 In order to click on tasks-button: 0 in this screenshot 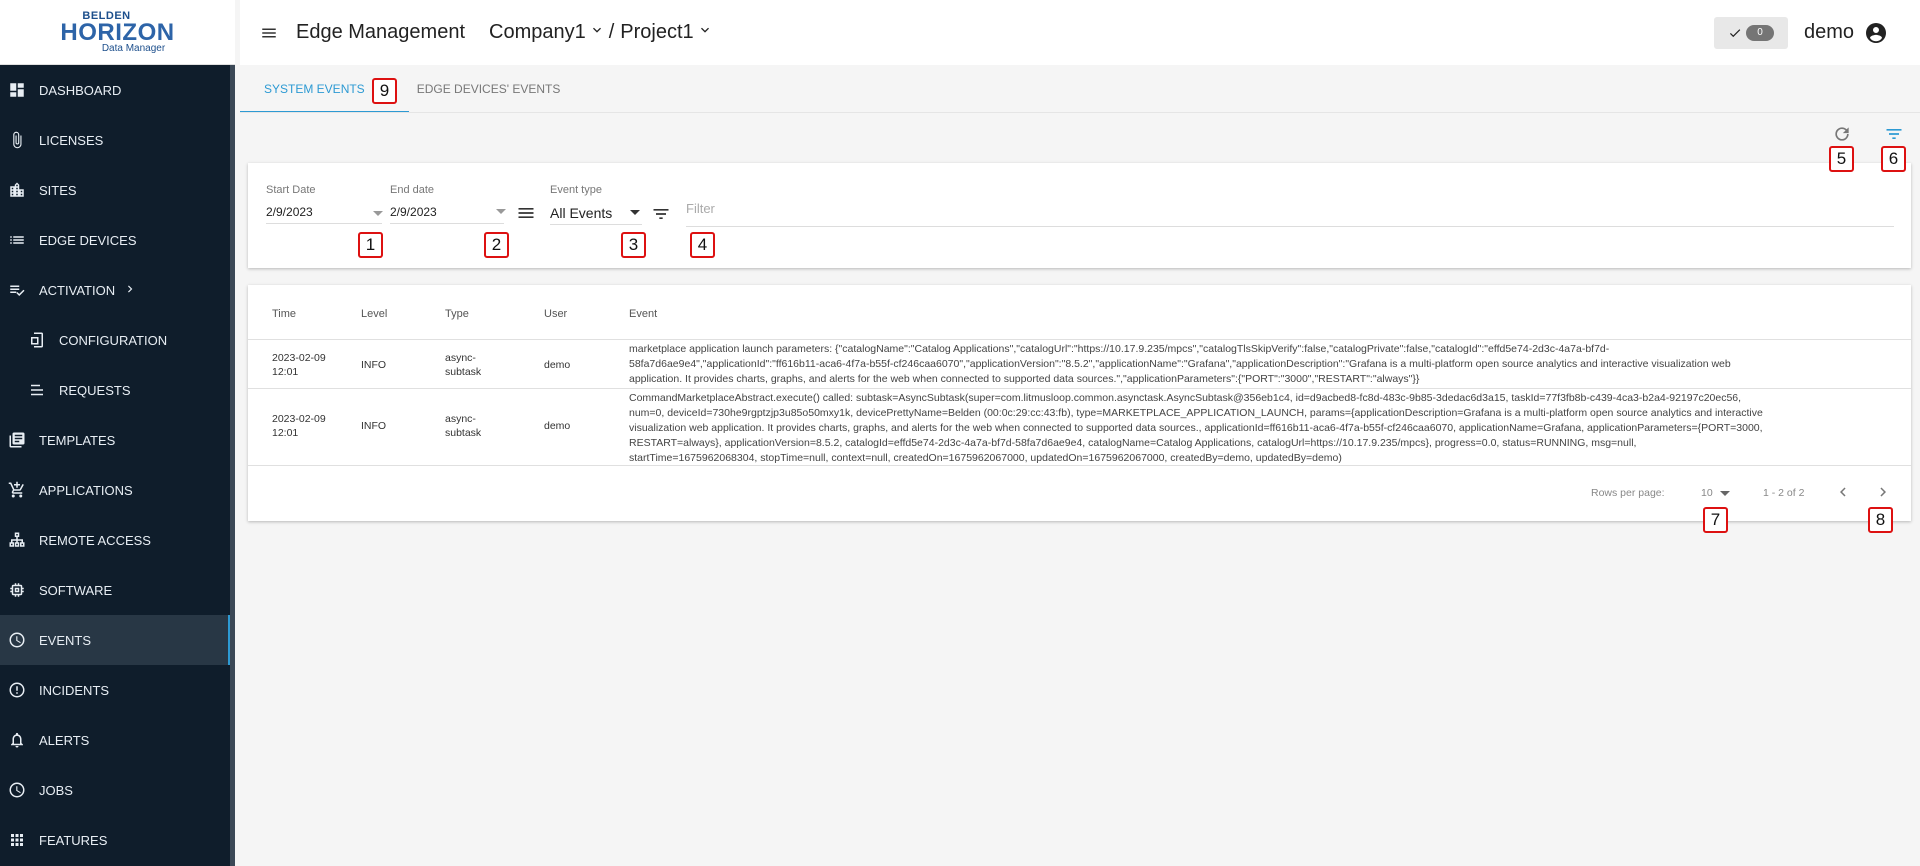, I will do `click(1750, 32)`.